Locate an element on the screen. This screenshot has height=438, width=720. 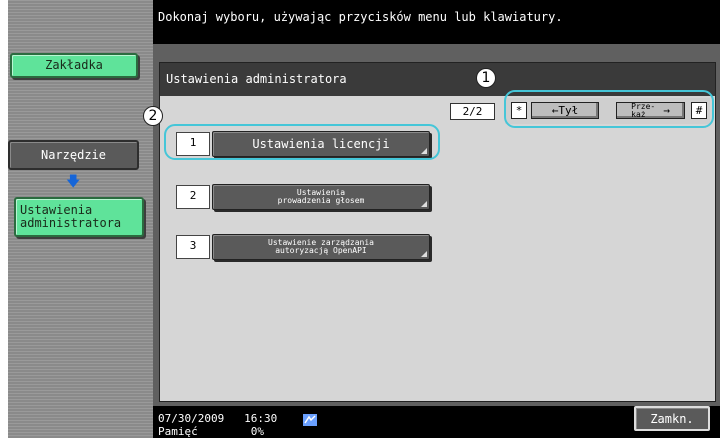
arrow-down-icon: 🡇 is located at coordinates (73, 182).